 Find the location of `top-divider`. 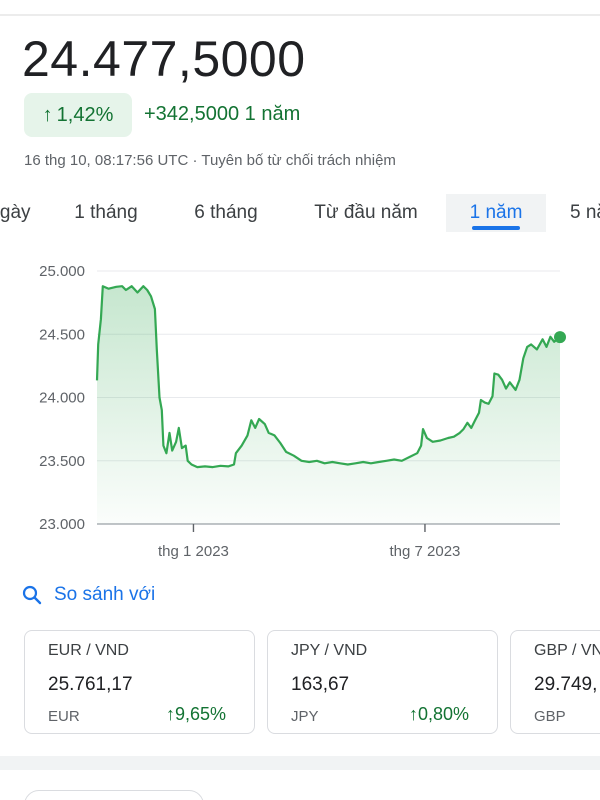

top-divider is located at coordinates (300, 15).